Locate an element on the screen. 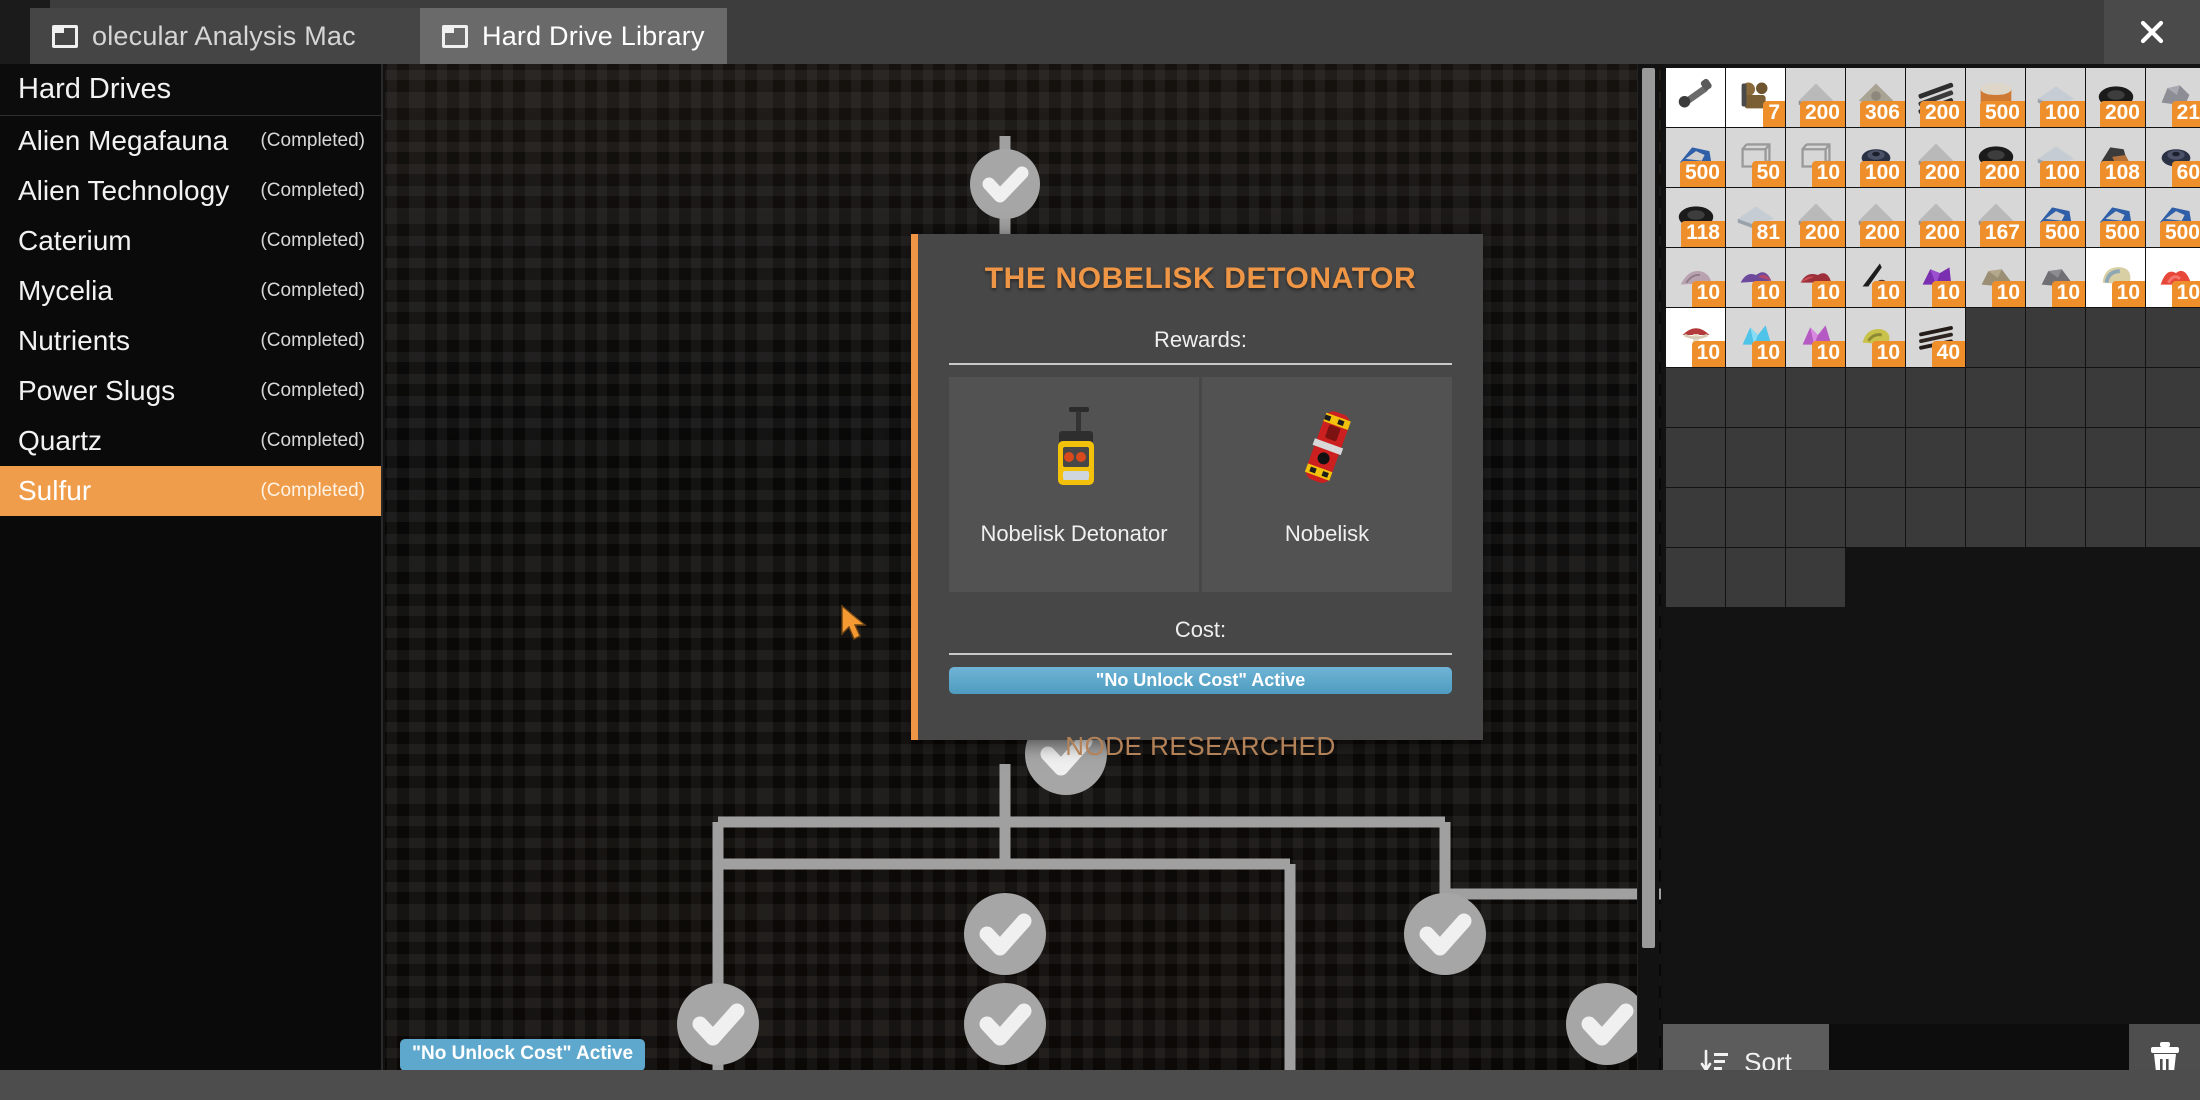 Image resolution: width=2200 pixels, height=1100 pixels. tab-molecular-analysis-machine: olecular Analysis Mac is located at coordinates (225, 36).